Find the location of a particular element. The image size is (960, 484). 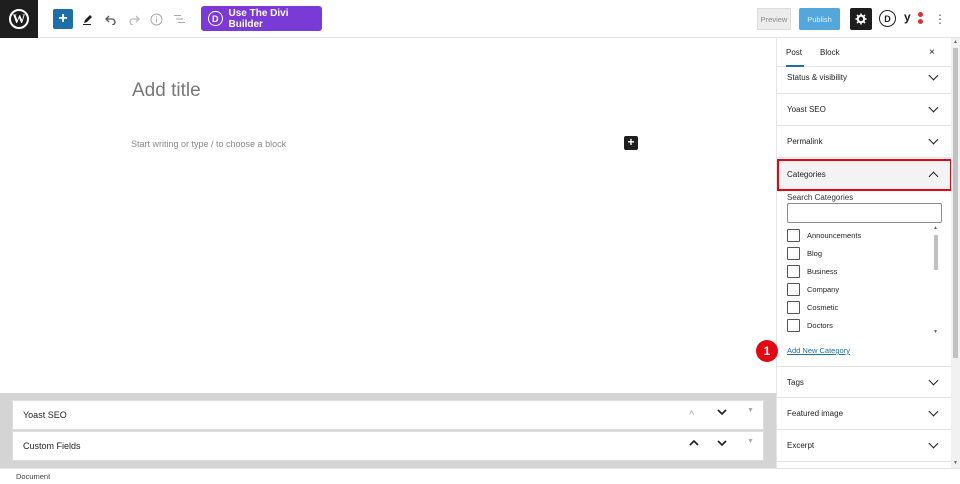

list-icon is located at coordinates (179, 19).